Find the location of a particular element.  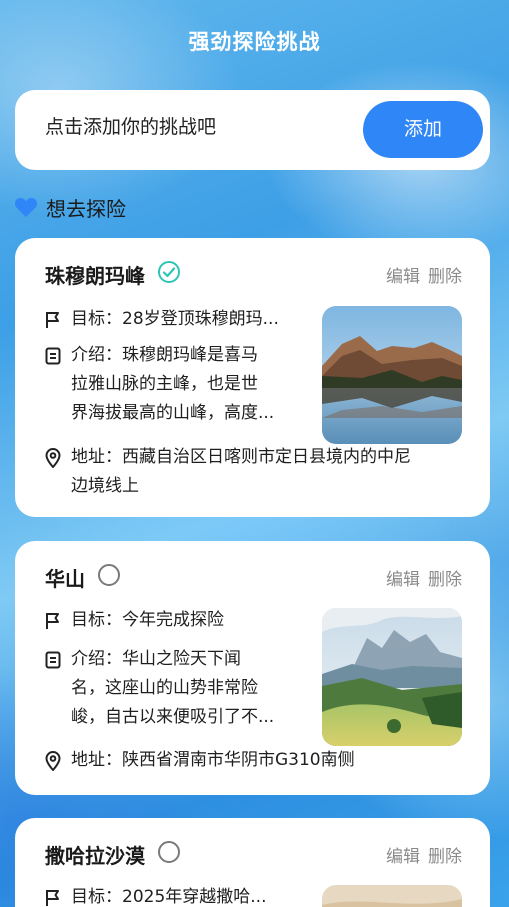

card-title-row: 华山 is located at coordinates (83, 577).